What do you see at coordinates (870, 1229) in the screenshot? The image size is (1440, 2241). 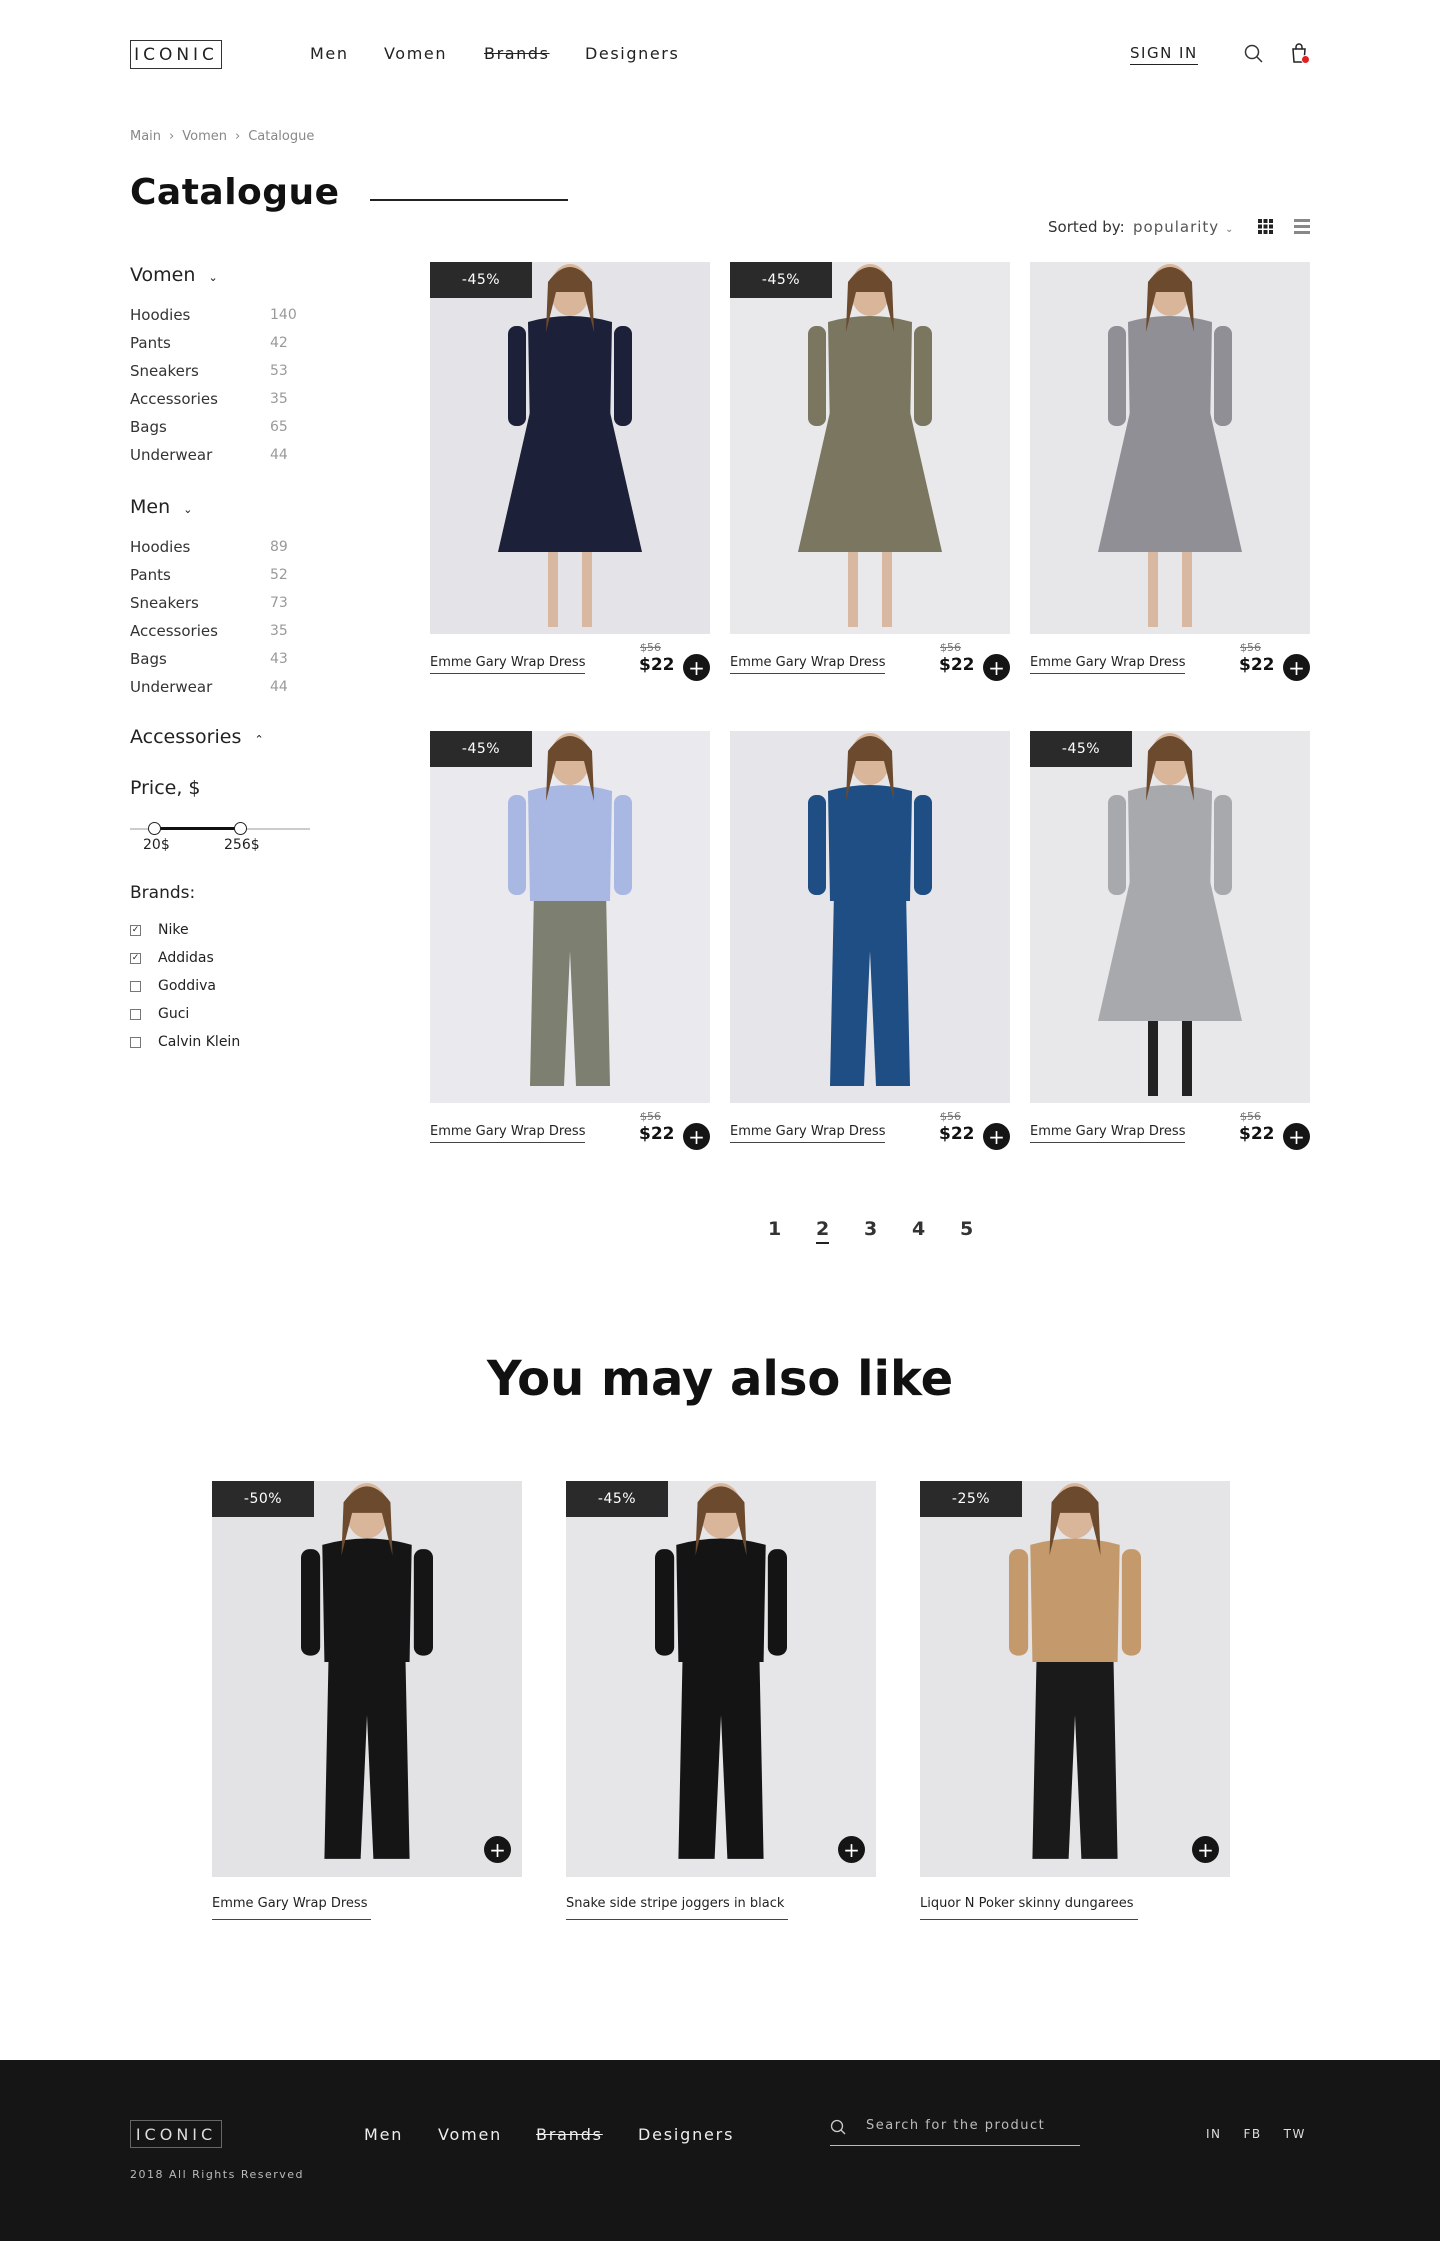 I see `page-3: 3` at bounding box center [870, 1229].